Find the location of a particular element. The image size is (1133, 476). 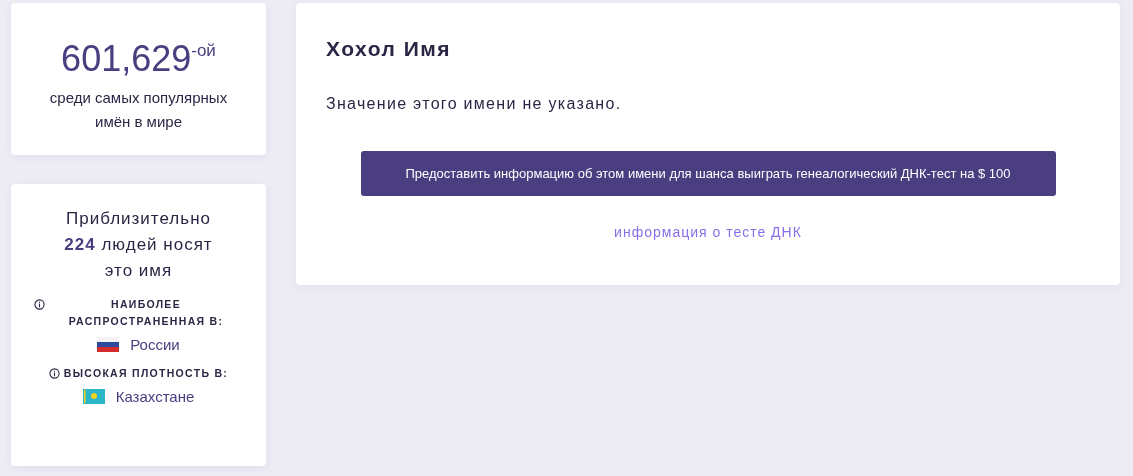

section-label: НАИБОЛЕЕ РАСПРОСТРАНЕННАЯ В: is located at coordinates (146, 313).